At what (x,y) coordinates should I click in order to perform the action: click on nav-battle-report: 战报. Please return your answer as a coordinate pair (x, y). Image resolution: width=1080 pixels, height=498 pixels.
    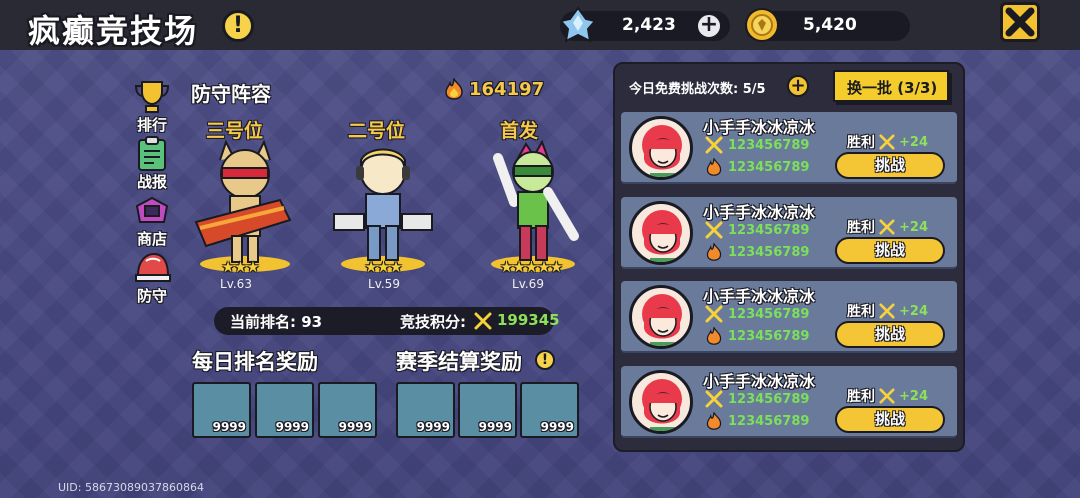
    Looking at the image, I should click on (152, 163).